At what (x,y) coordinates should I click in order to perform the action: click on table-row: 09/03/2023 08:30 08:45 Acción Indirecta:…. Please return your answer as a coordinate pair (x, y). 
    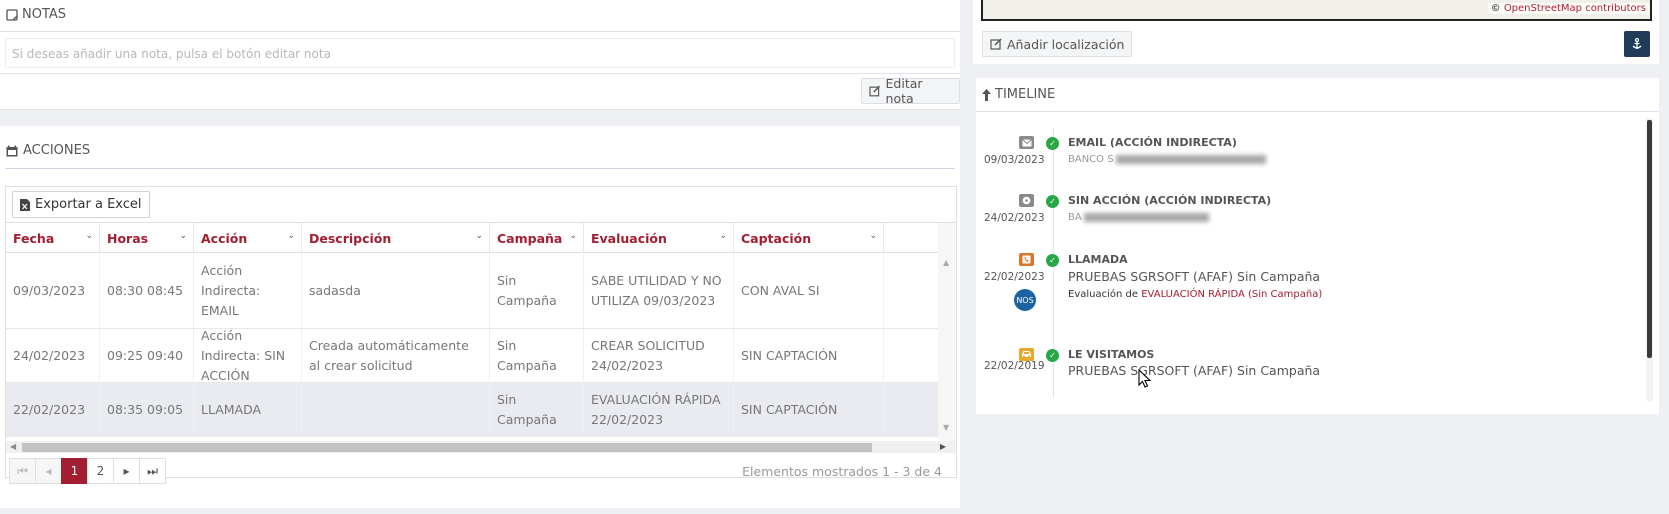
    Looking at the image, I should click on (472, 291).